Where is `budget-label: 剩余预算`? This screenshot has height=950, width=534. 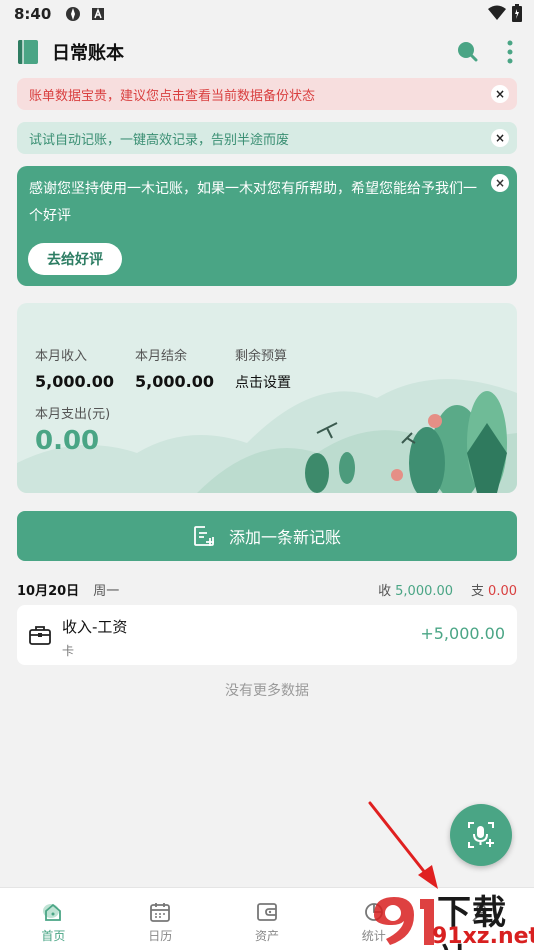 budget-label: 剩余预算 is located at coordinates (261, 356).